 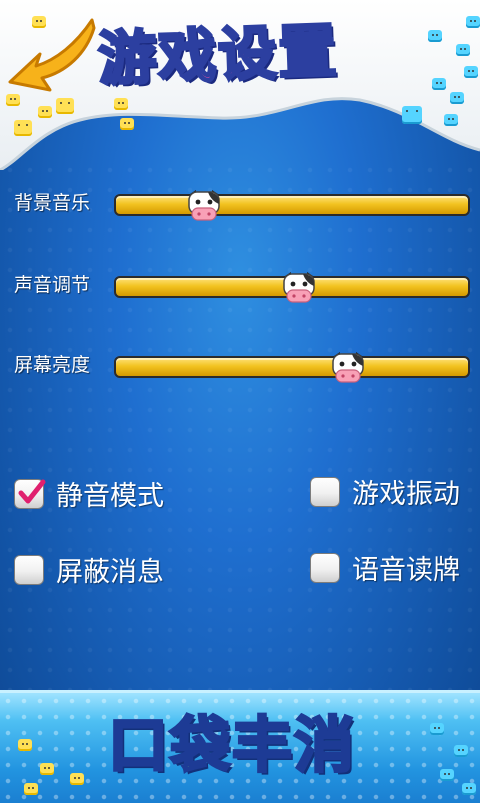 I want to click on game-logo: 口 袋 丰 消, so click(x=231, y=746).